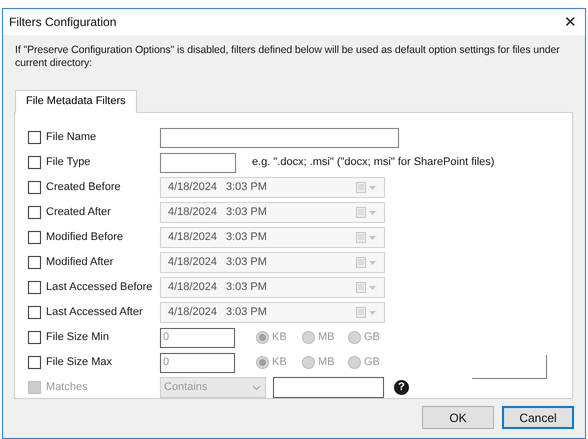 The height and width of the screenshot is (439, 588). What do you see at coordinates (79, 362) in the screenshot?
I see `filter-label: File Size Max` at bounding box center [79, 362].